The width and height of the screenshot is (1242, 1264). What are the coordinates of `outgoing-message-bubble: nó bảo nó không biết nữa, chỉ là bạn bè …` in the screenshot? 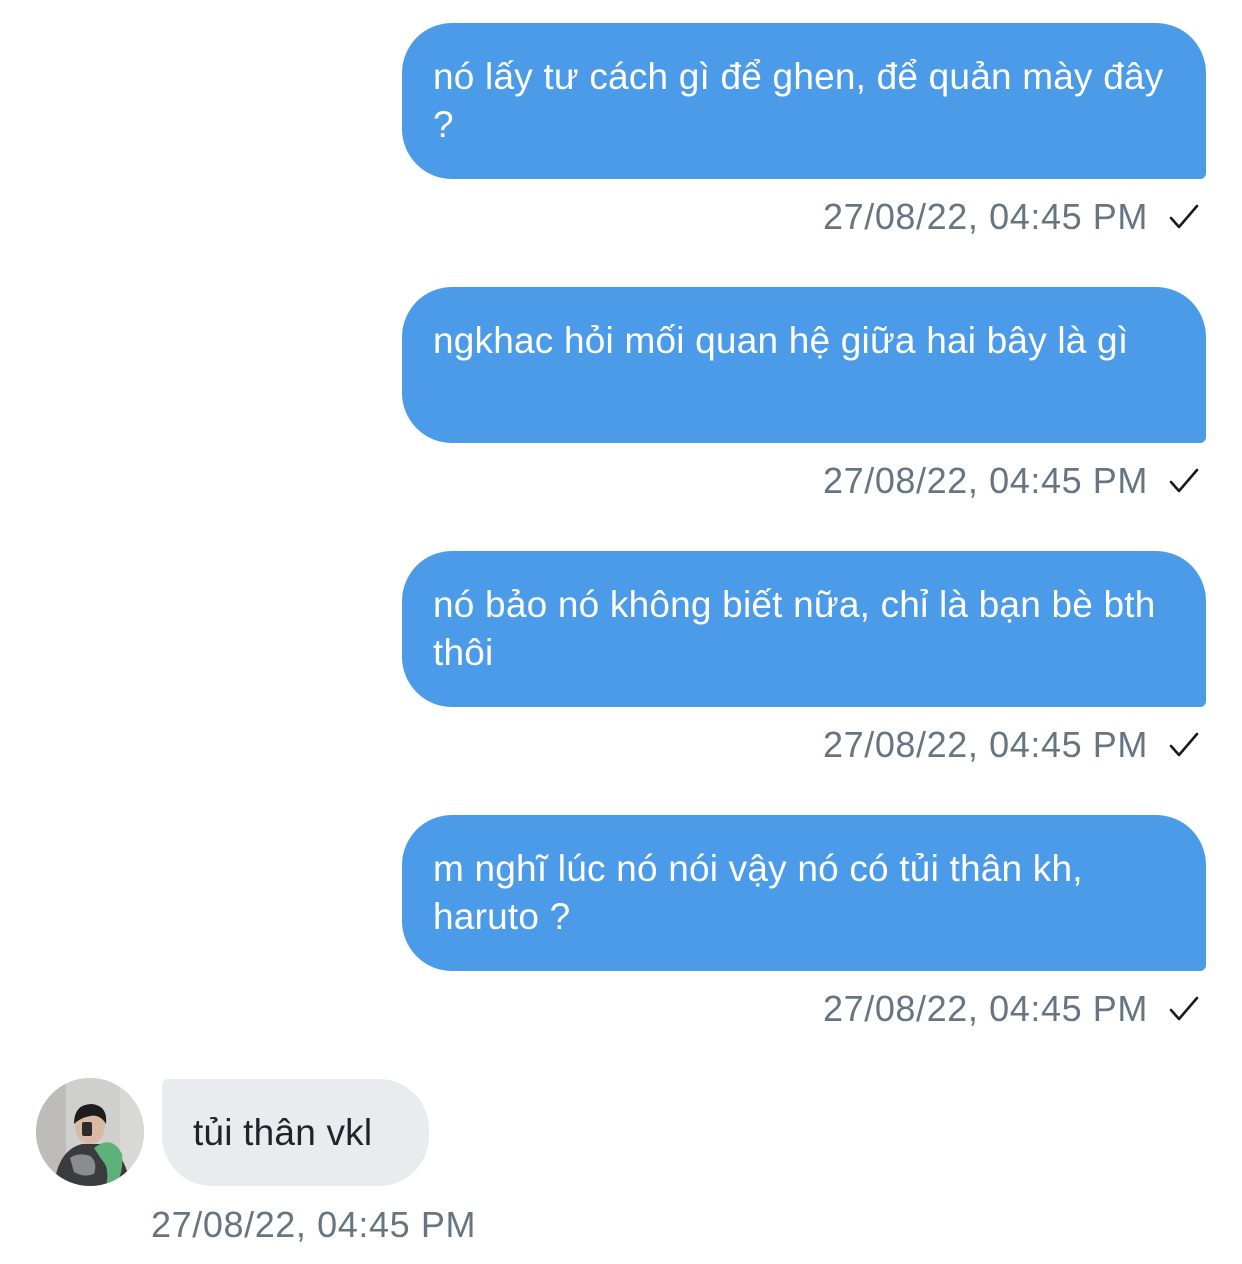 It's located at (804, 629).